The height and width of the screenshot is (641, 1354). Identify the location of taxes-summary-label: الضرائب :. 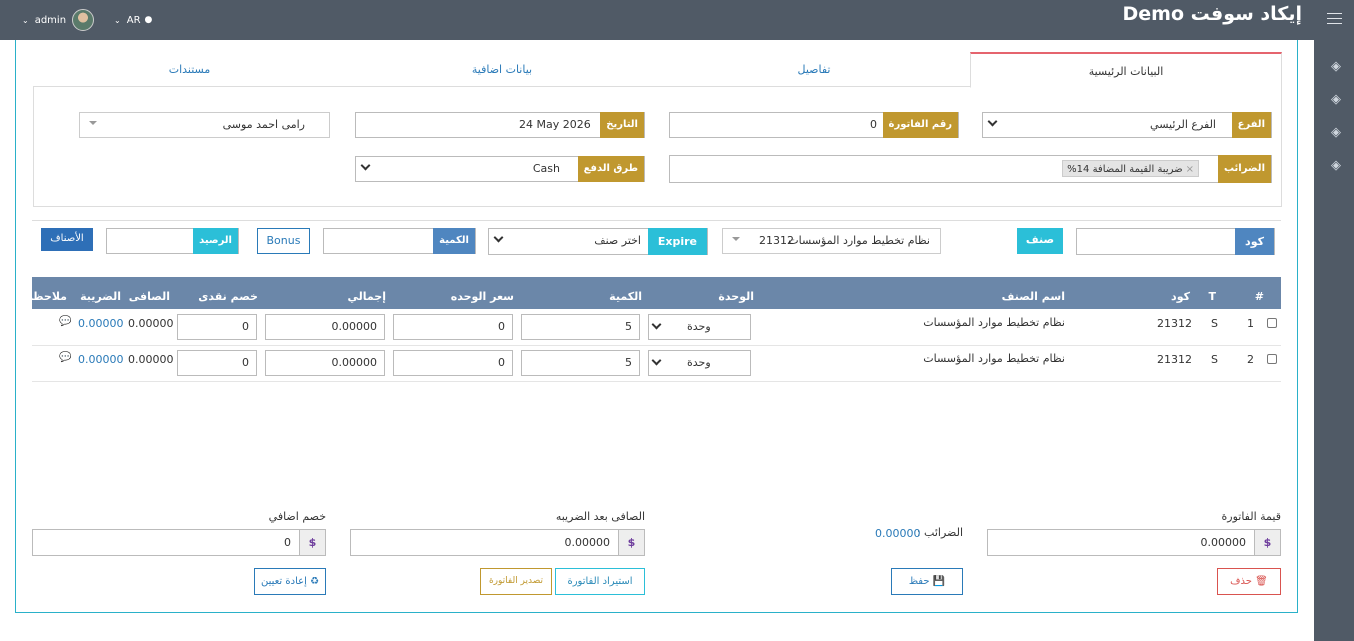
(939, 532).